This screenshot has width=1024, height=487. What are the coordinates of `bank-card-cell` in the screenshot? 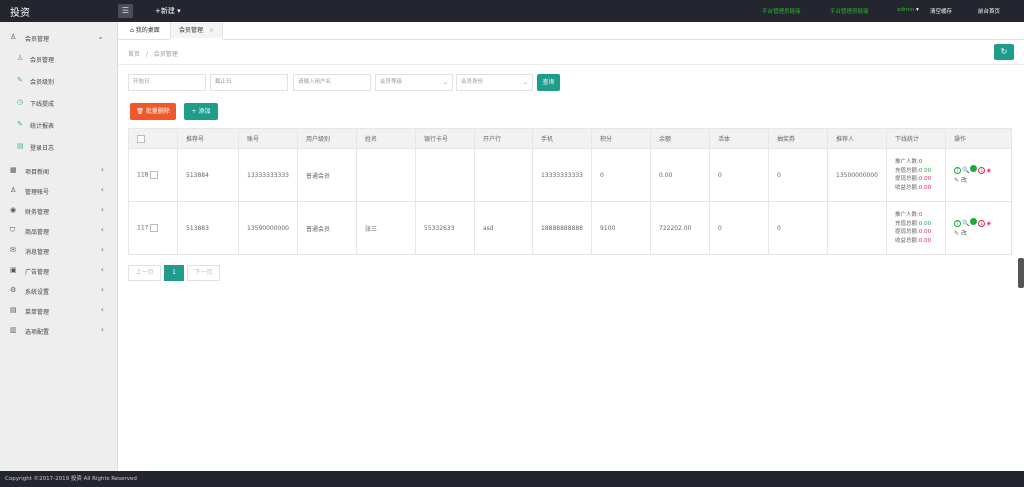 It's located at (445, 175).